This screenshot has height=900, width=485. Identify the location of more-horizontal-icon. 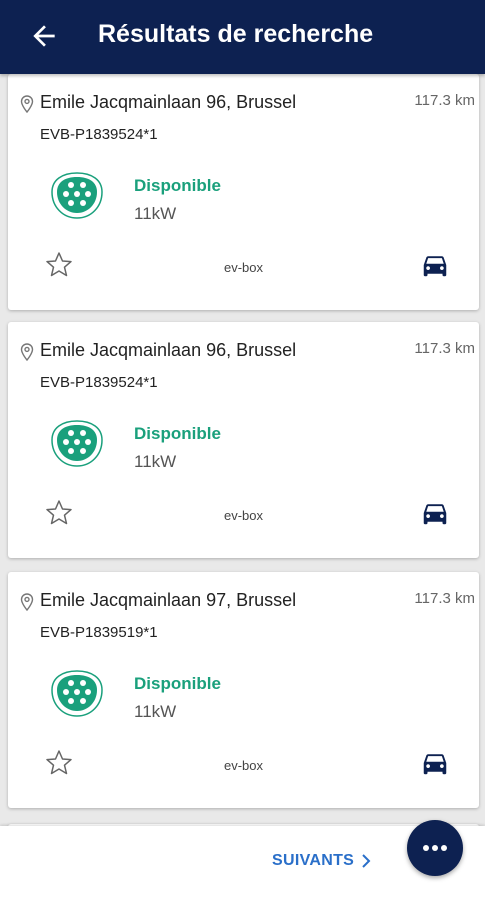
(435, 848).